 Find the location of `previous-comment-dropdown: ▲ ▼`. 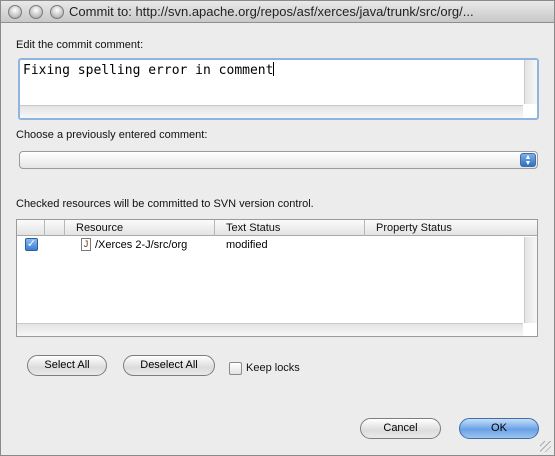

previous-comment-dropdown: ▲ ▼ is located at coordinates (278, 160).